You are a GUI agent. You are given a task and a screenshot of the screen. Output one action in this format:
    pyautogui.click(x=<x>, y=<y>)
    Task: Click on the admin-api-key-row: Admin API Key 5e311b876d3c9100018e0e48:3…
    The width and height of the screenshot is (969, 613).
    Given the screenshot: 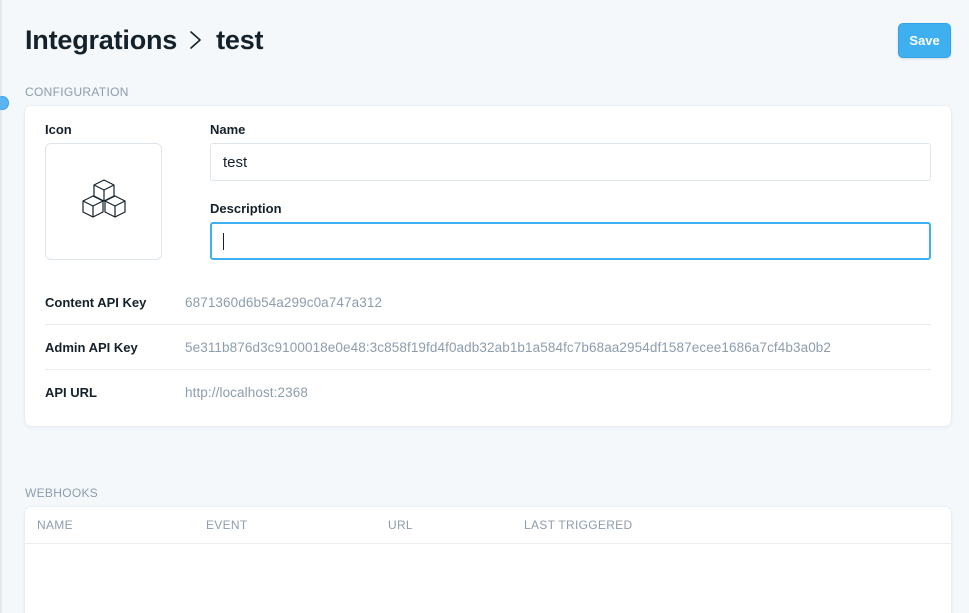 What is the action you would take?
    pyautogui.click(x=488, y=347)
    